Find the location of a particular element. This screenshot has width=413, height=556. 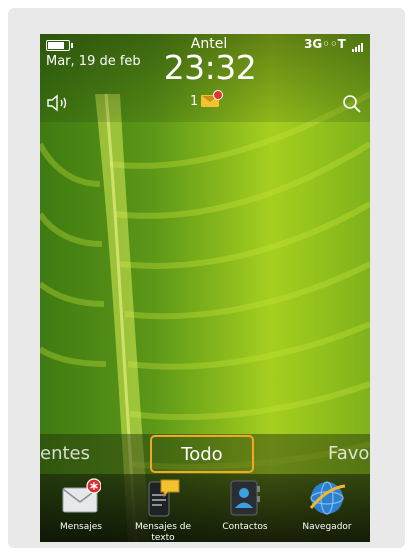

message-notification: 1 is located at coordinates (207, 100).